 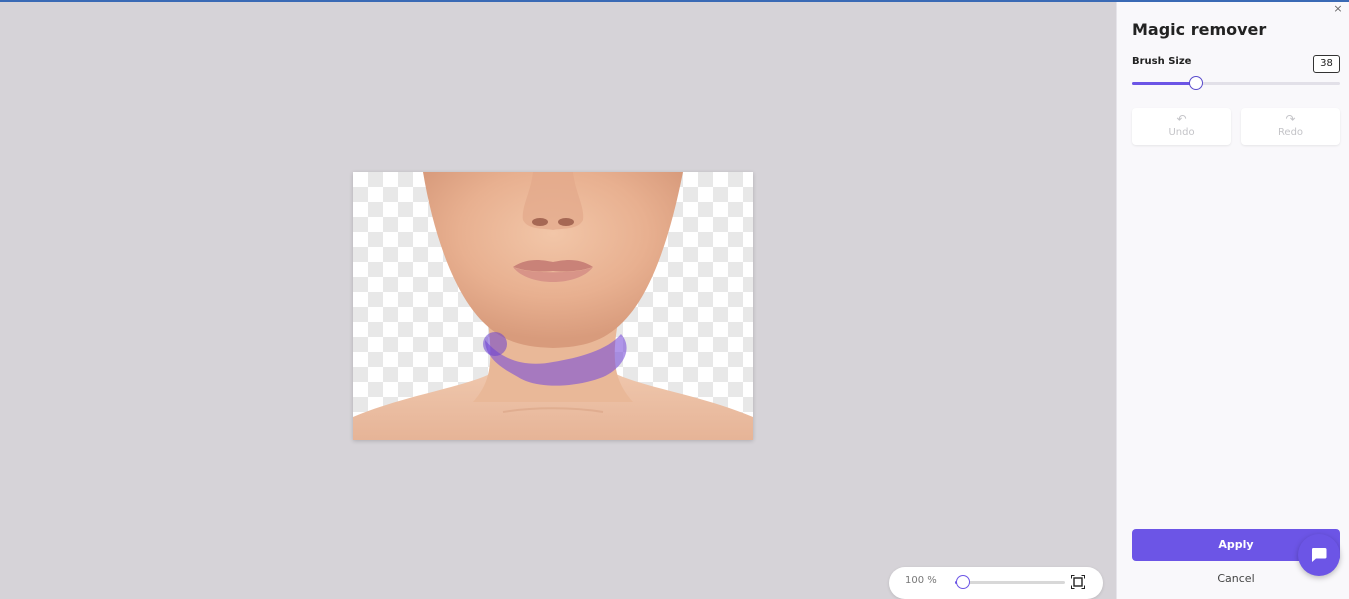 What do you see at coordinates (1236, 83) in the screenshot?
I see `brush-size-slider` at bounding box center [1236, 83].